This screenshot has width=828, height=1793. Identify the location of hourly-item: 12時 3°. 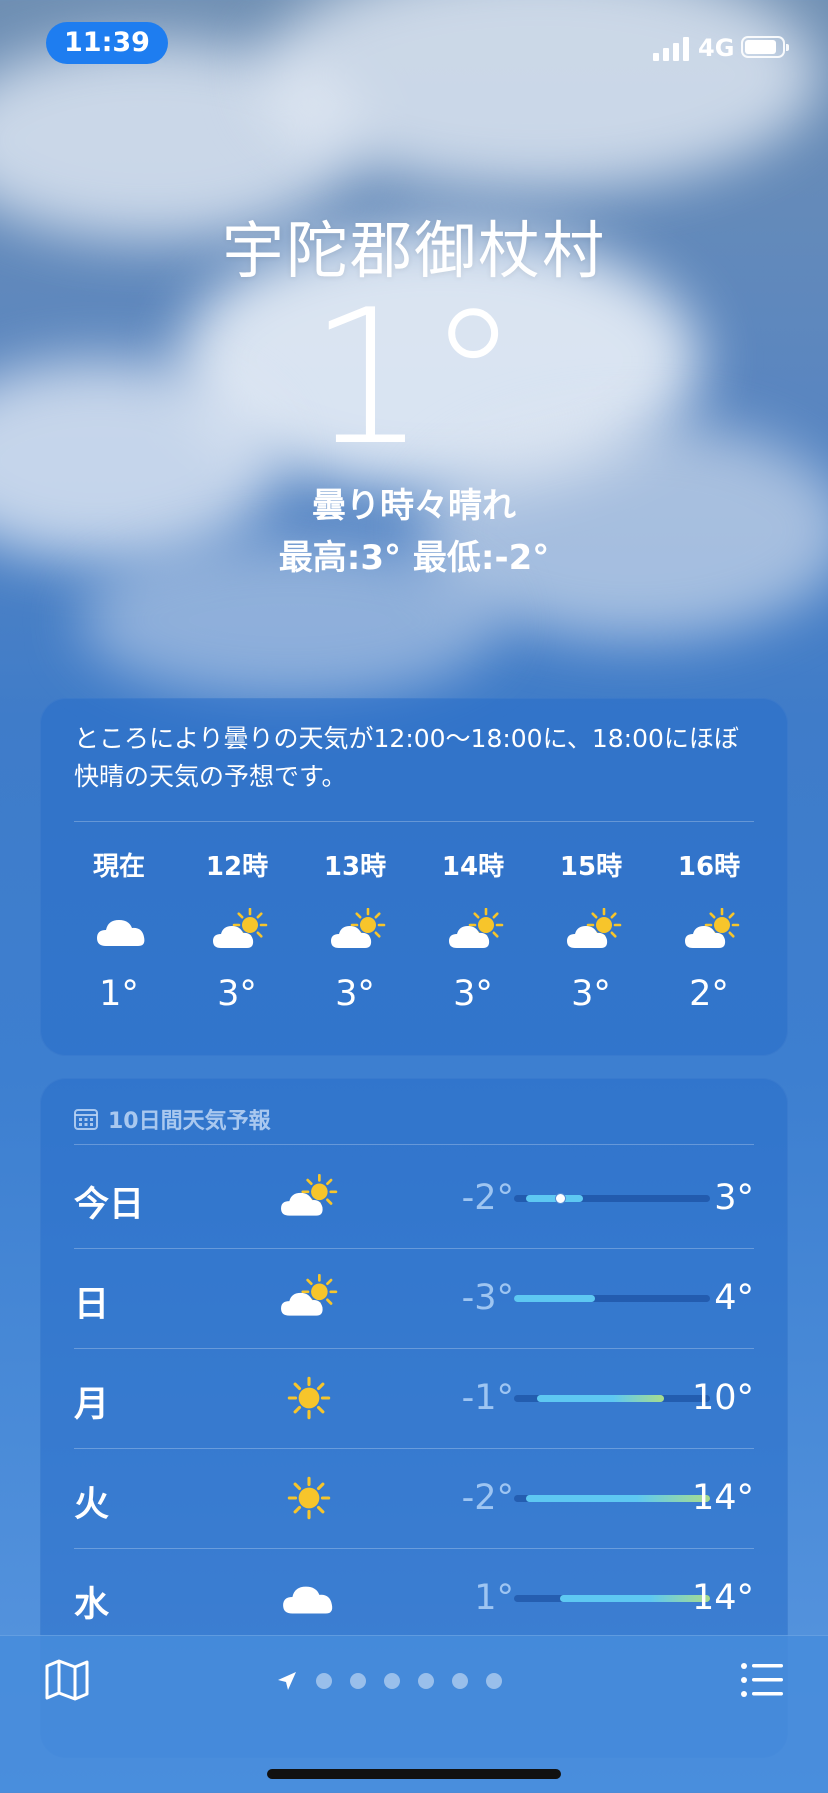
(237, 936).